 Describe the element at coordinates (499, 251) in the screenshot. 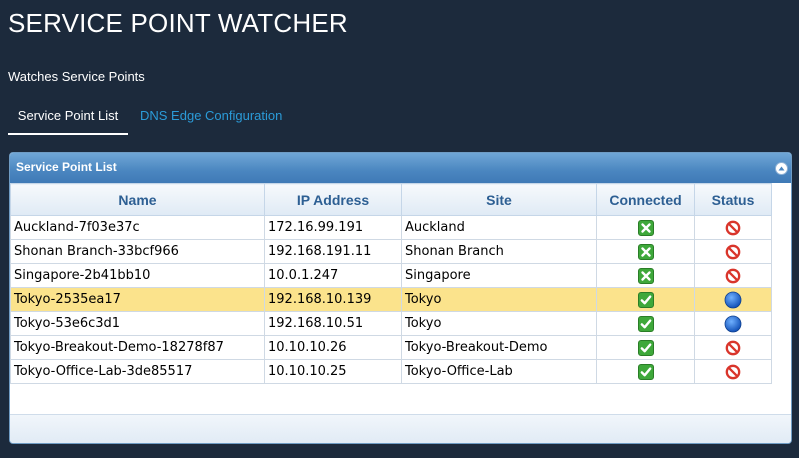

I see `cell-site: Shonan Branch` at that location.